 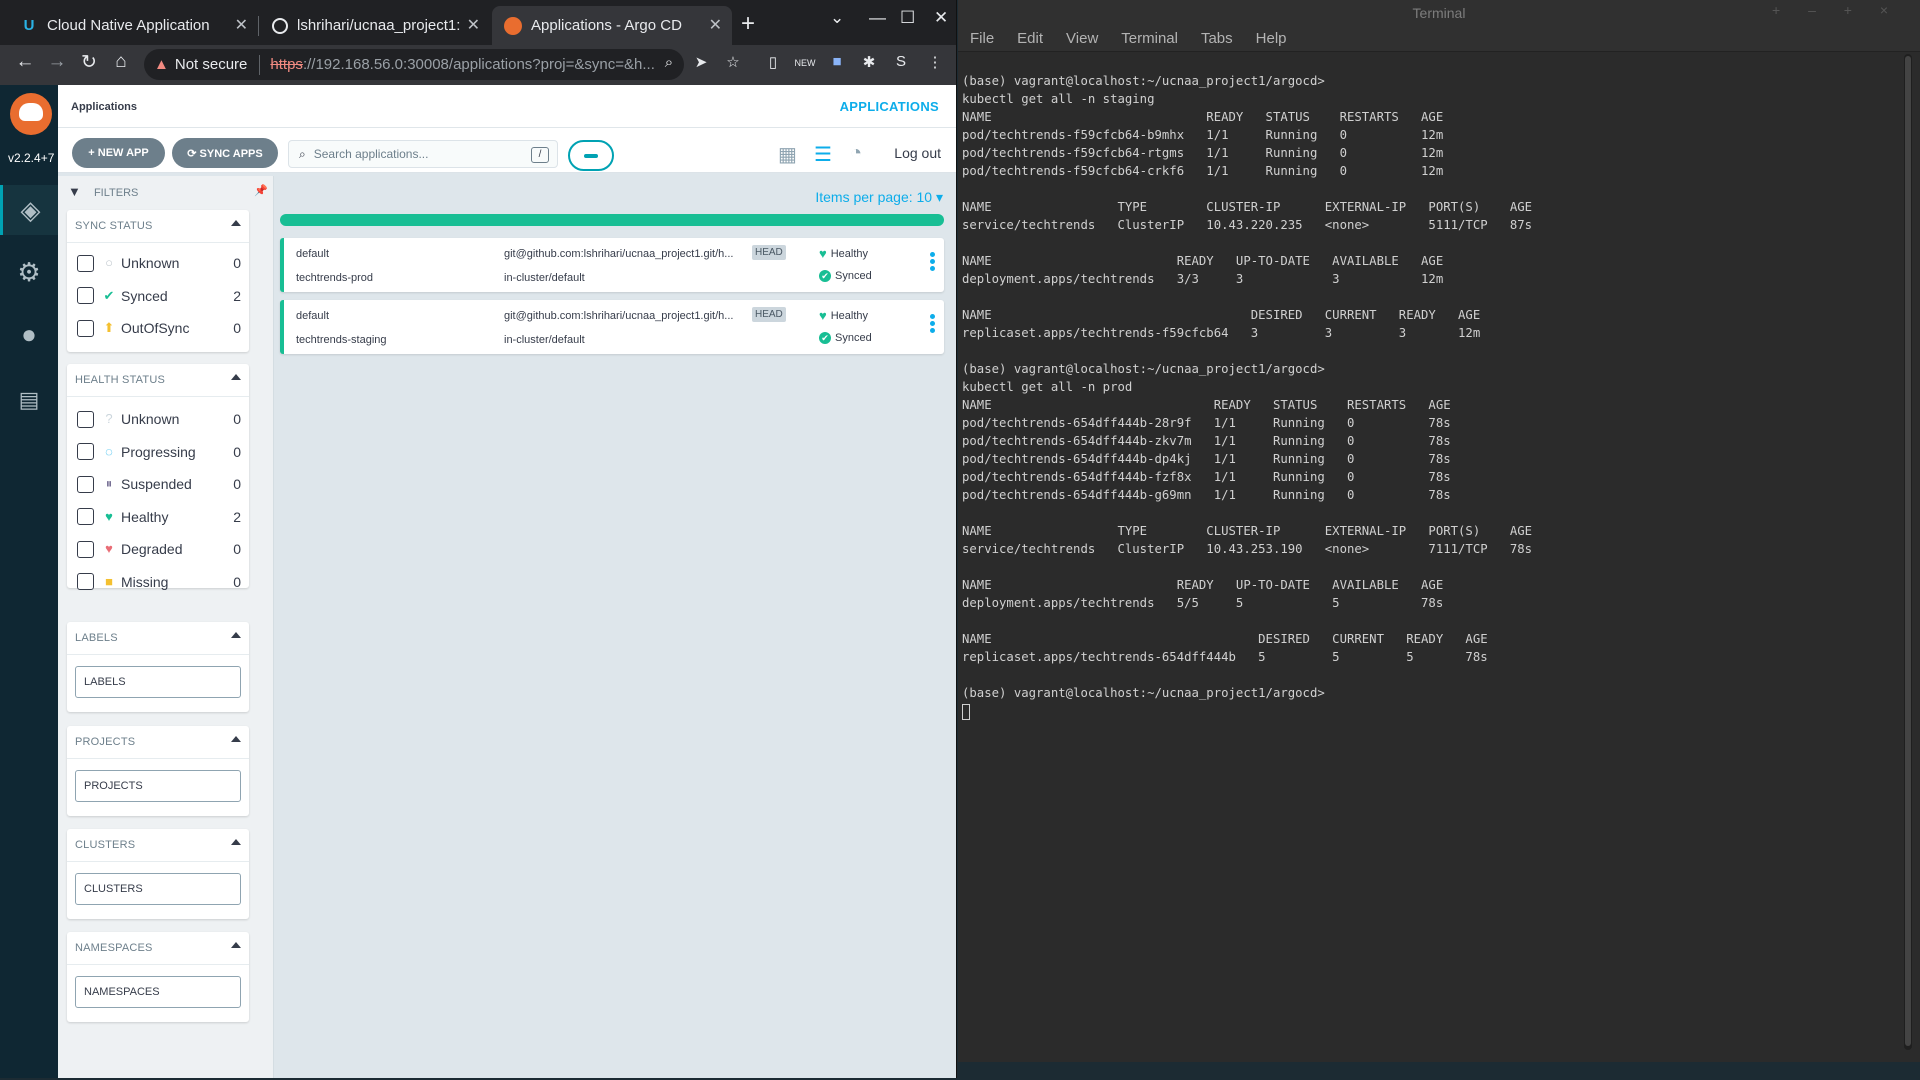 I want to click on new-app-button: + NEW APP, so click(x=118, y=153).